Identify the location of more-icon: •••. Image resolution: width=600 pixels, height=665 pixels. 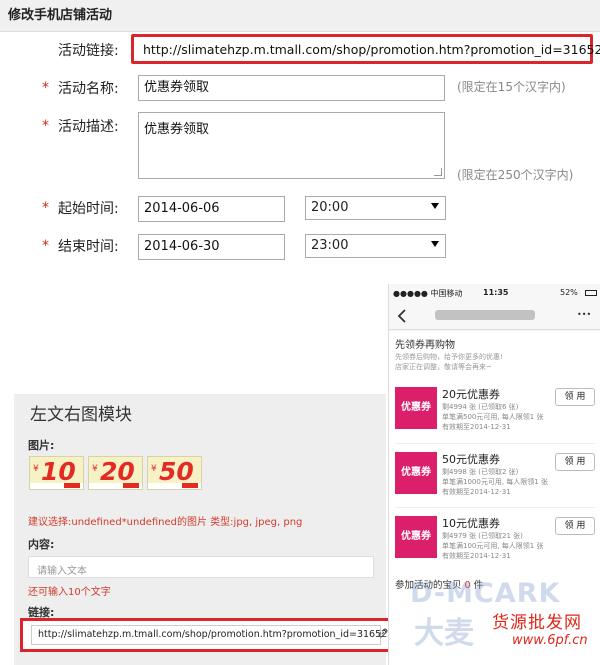
(584, 314).